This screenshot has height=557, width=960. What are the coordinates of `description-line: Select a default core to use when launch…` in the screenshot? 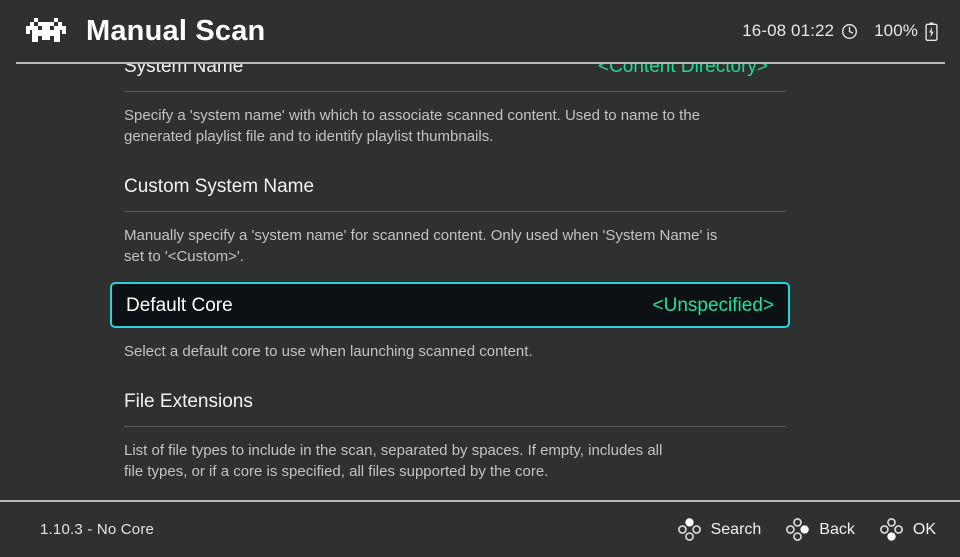 It's located at (328, 351).